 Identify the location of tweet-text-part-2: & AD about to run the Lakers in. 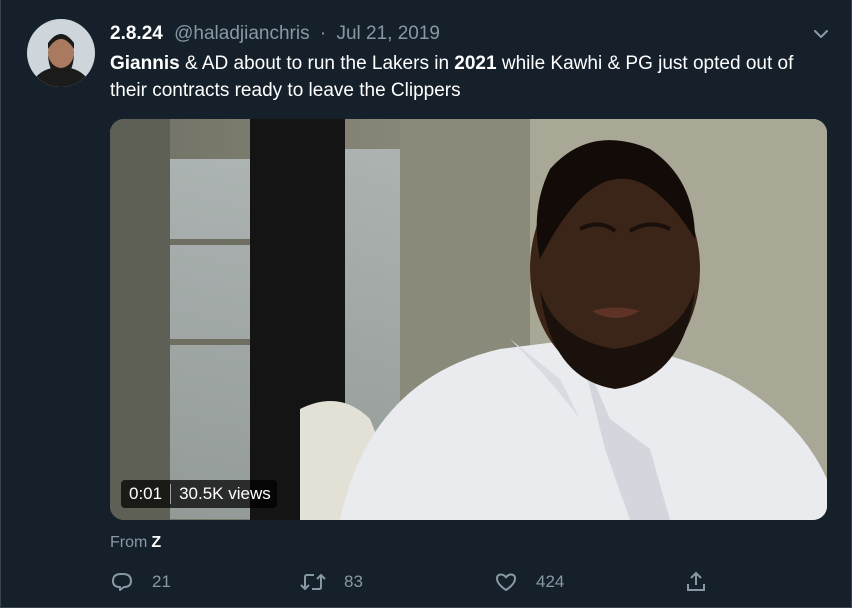
(317, 63).